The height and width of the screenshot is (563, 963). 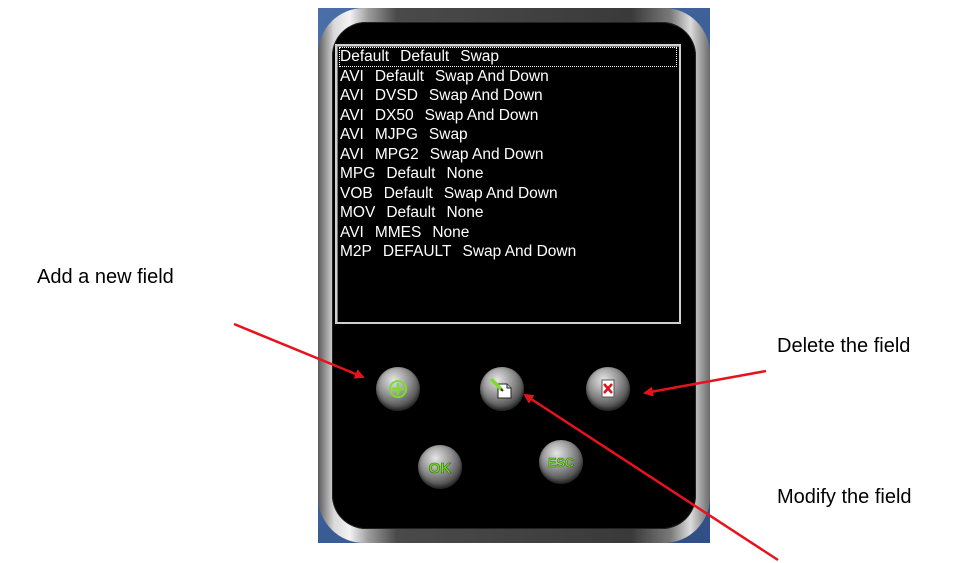 I want to click on arrow-delete, so click(x=705, y=383).